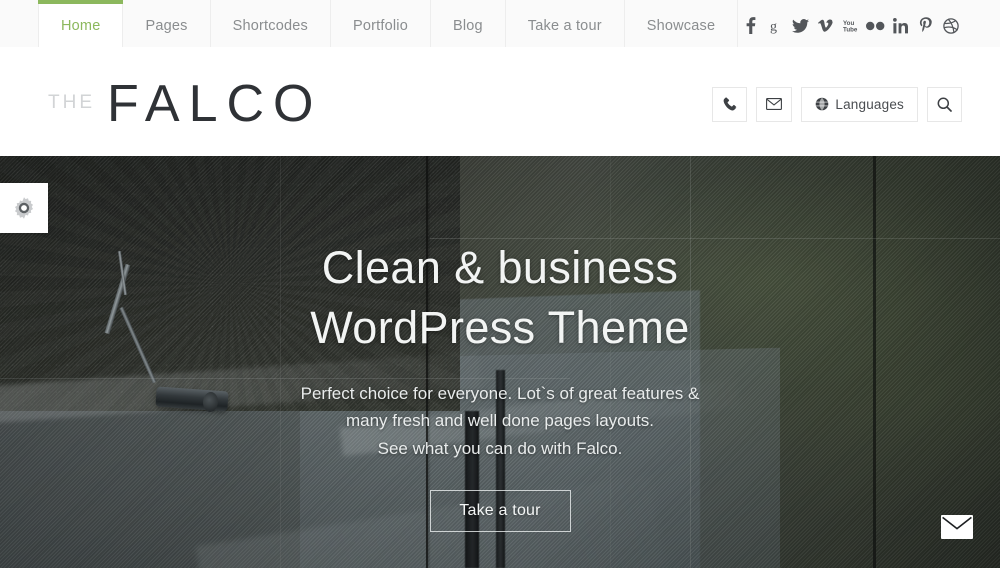 This screenshot has height=568, width=1000. Describe the element at coordinates (499, 298) in the screenshot. I see `hero-title: Clean & business WordPress Theme` at that location.